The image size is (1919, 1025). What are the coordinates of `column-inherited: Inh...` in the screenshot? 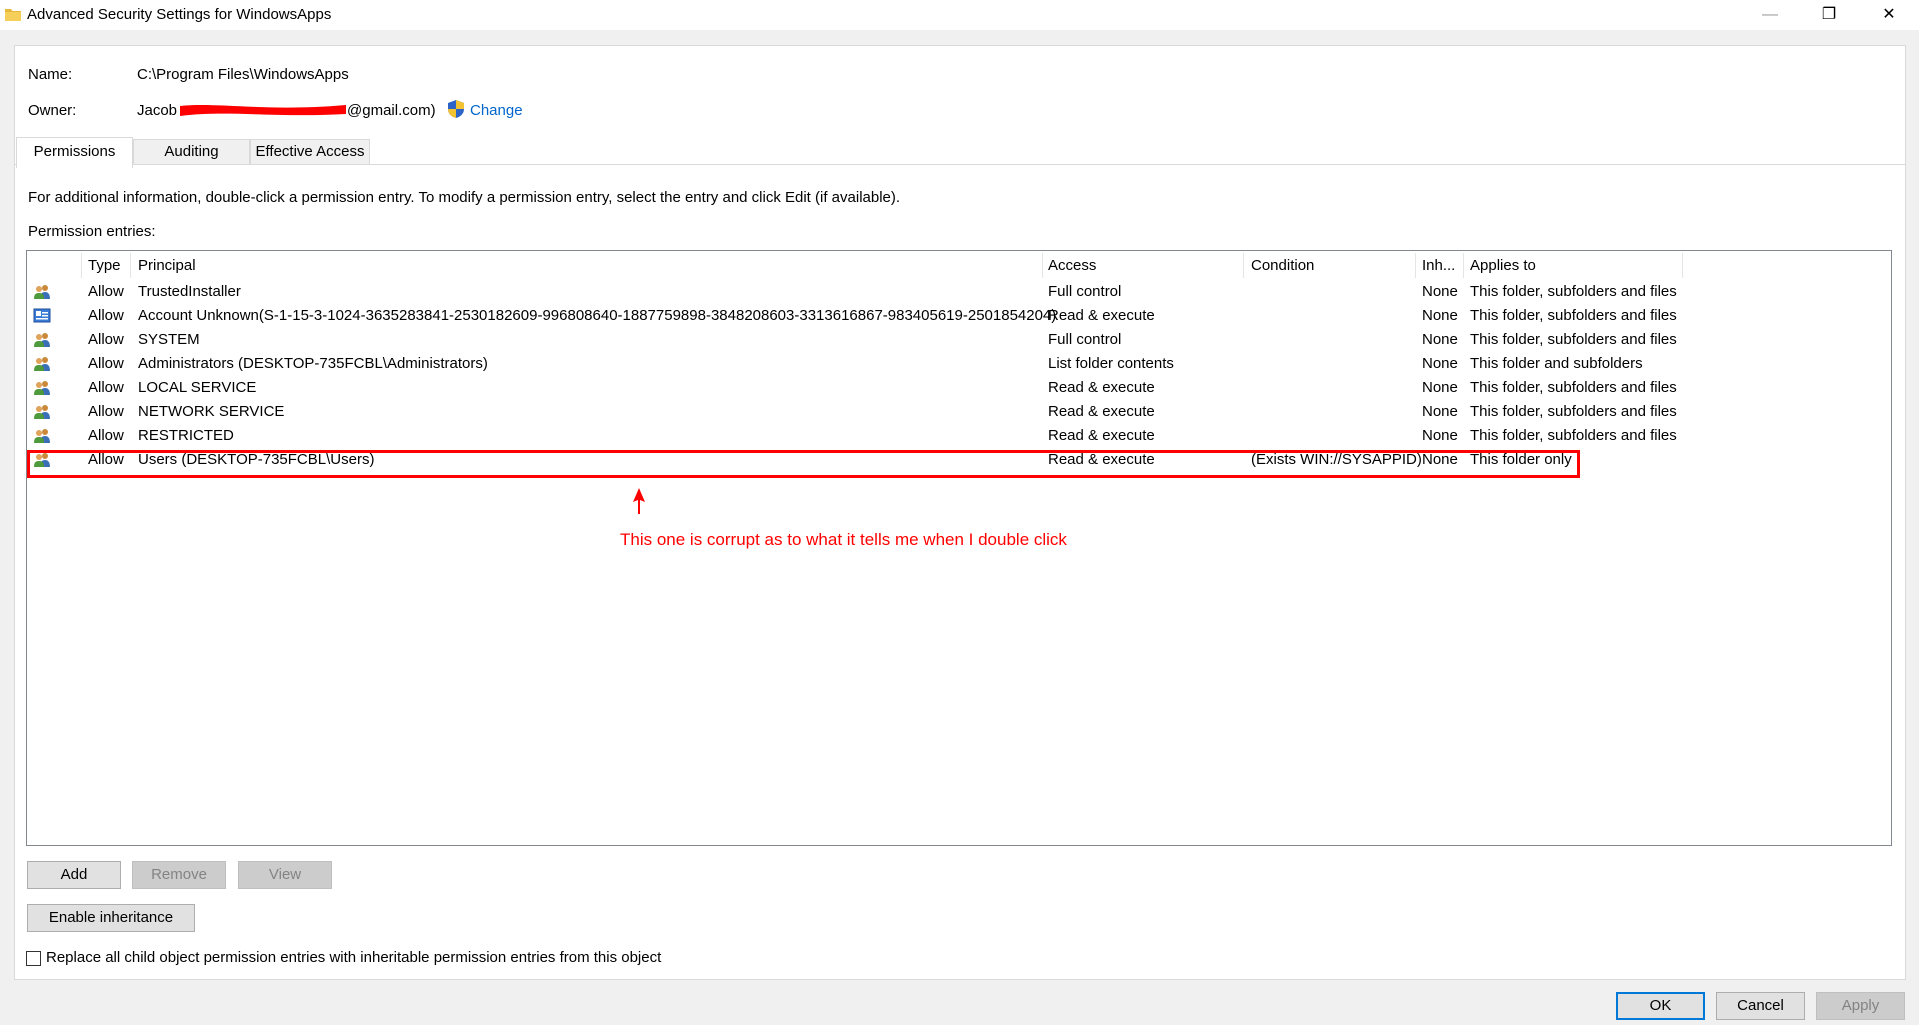 It's located at (1438, 265).